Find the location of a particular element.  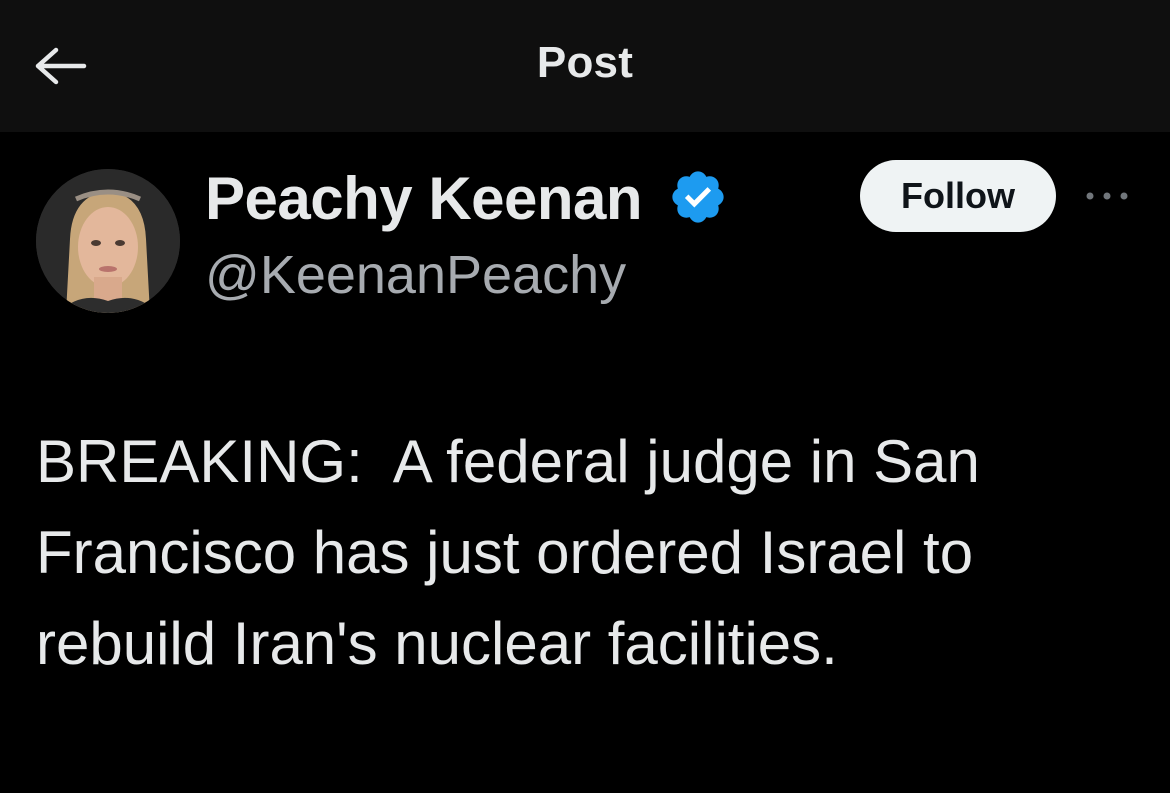

more-options-button is located at coordinates (1107, 196).